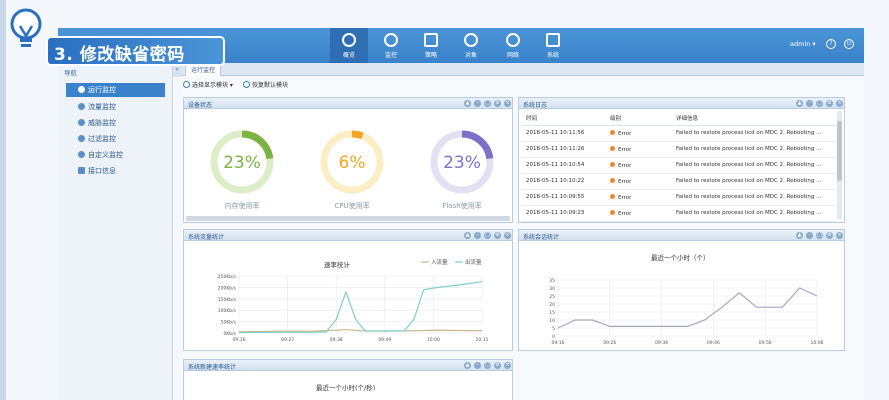 The width and height of the screenshot is (889, 400). Describe the element at coordinates (639, 118) in the screenshot. I see `column-header-level: 级别` at that location.